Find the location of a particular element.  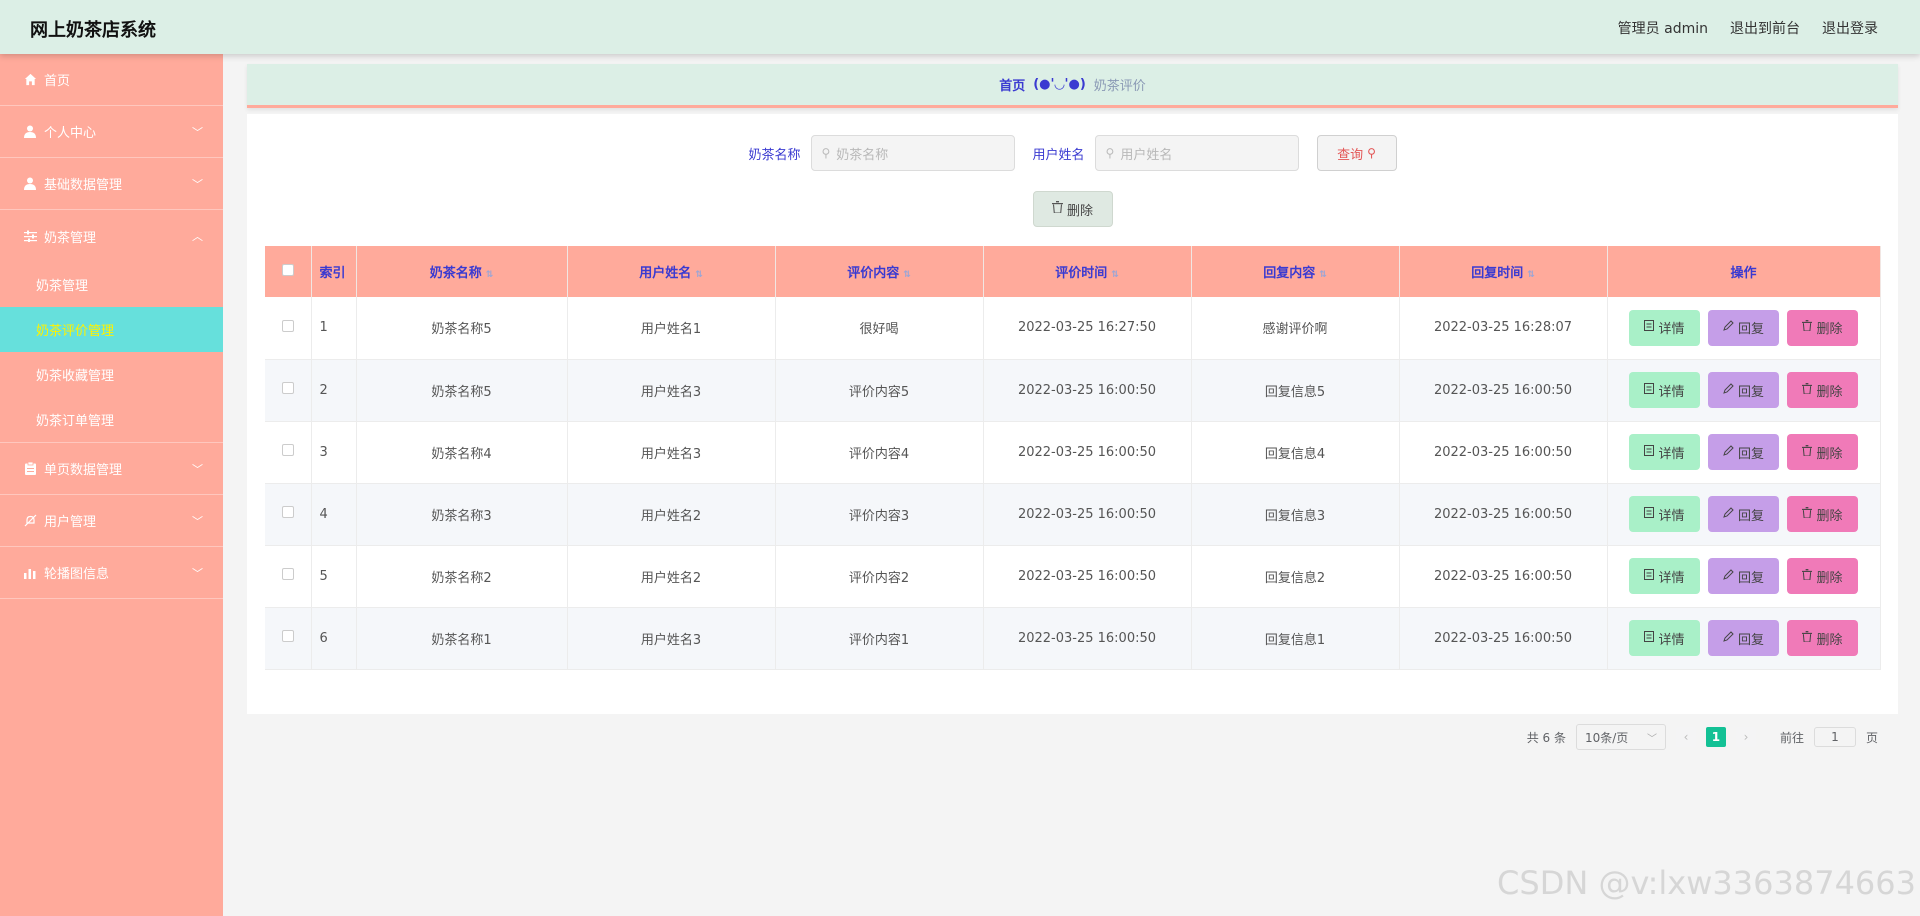

document-icon is located at coordinates (1649, 576).